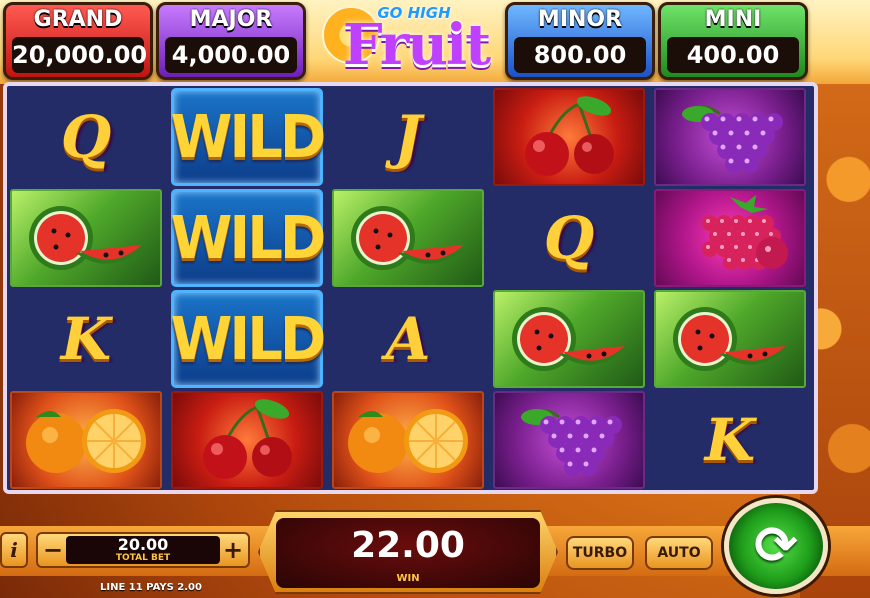  I want to click on jackpot-grand: GRAND 20,000.00, so click(78, 41).